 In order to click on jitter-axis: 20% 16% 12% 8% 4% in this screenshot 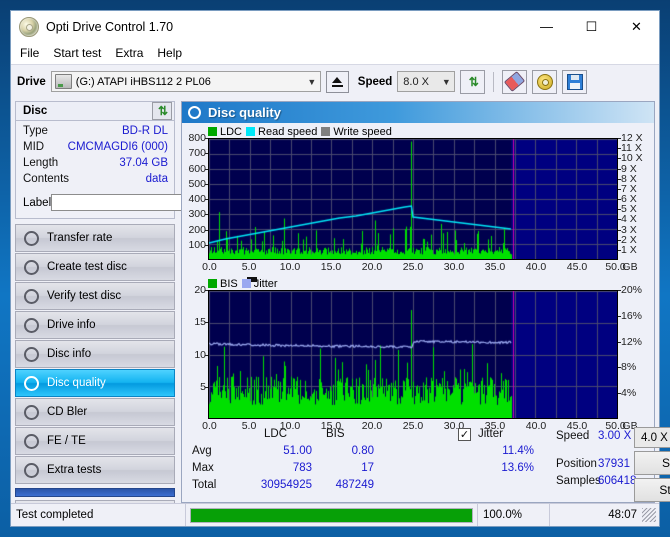, I will do `click(635, 351)`.